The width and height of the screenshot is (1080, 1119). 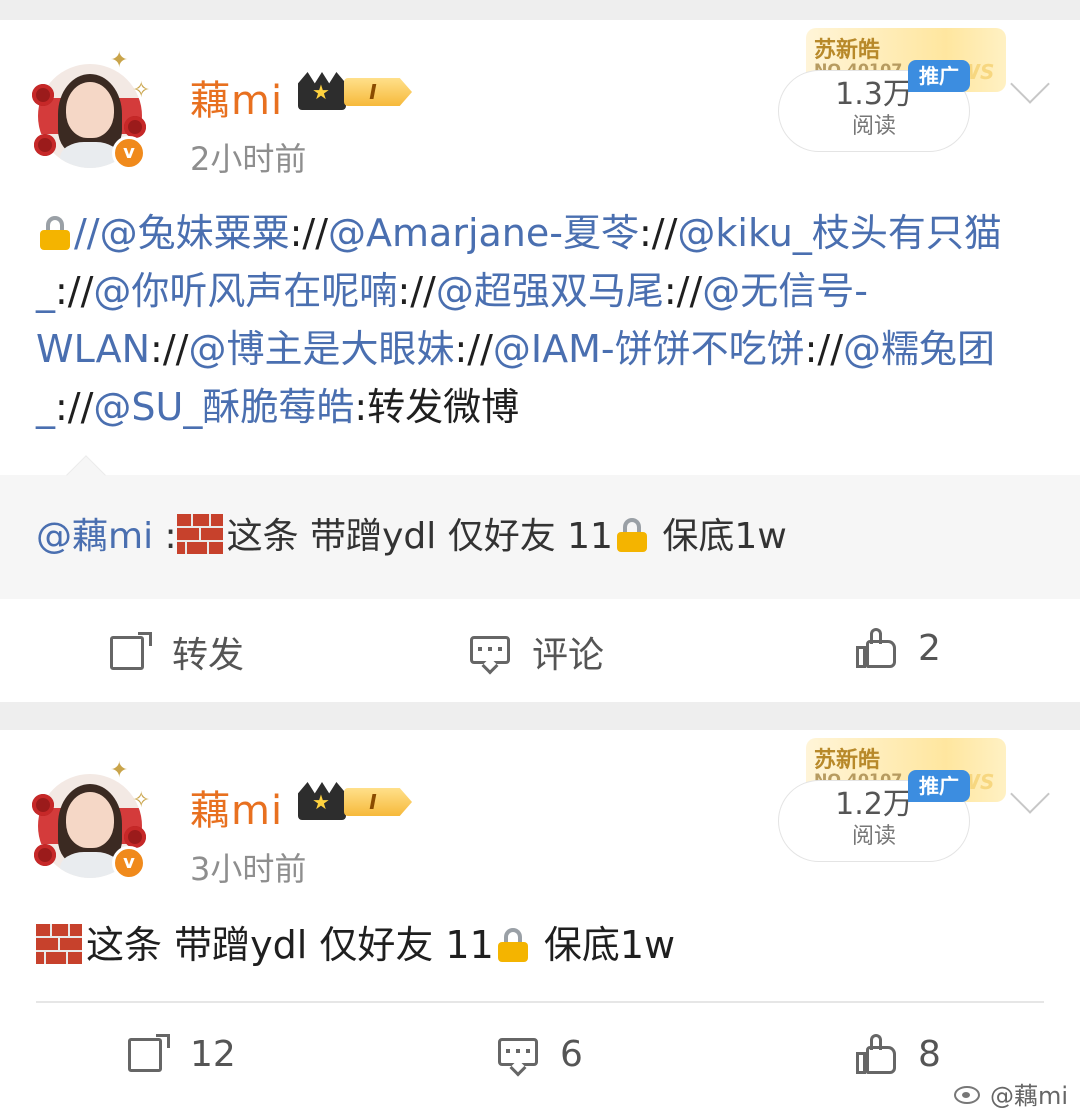 I want to click on like-button: 8, so click(x=897, y=1054).